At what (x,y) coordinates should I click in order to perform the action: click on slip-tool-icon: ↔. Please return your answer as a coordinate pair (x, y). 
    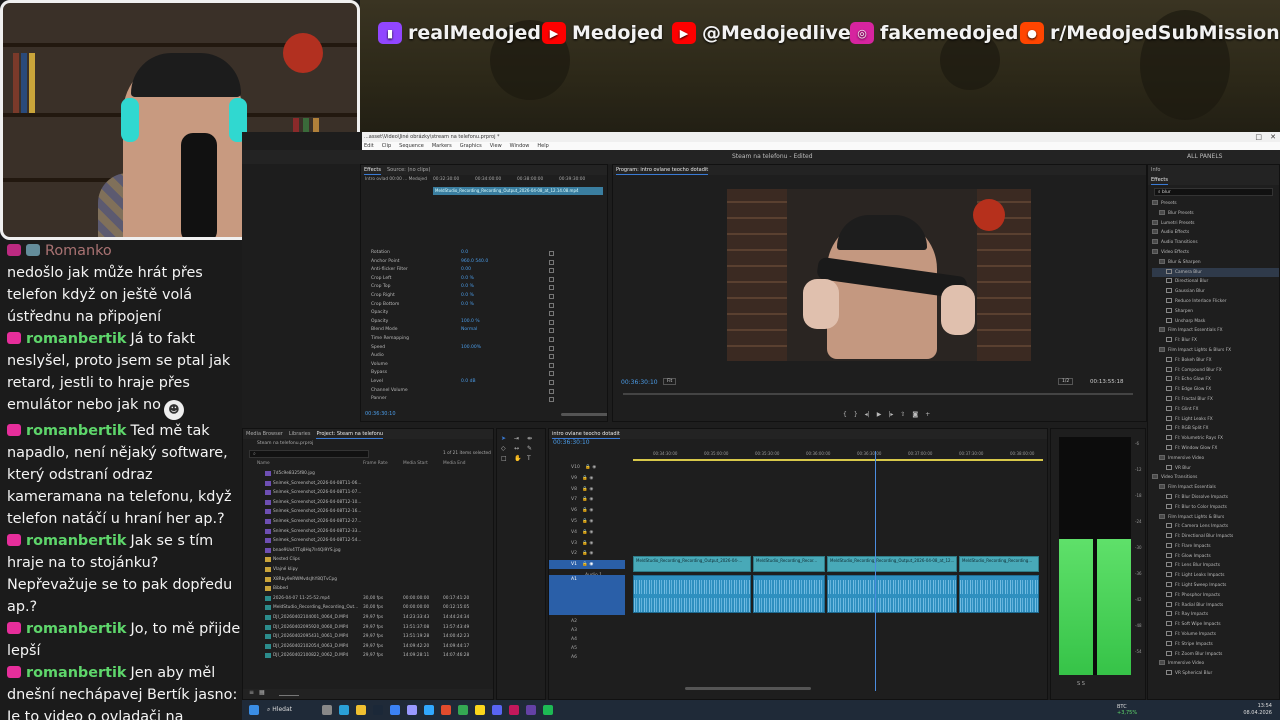
    Looking at the image, I should click on (519, 448).